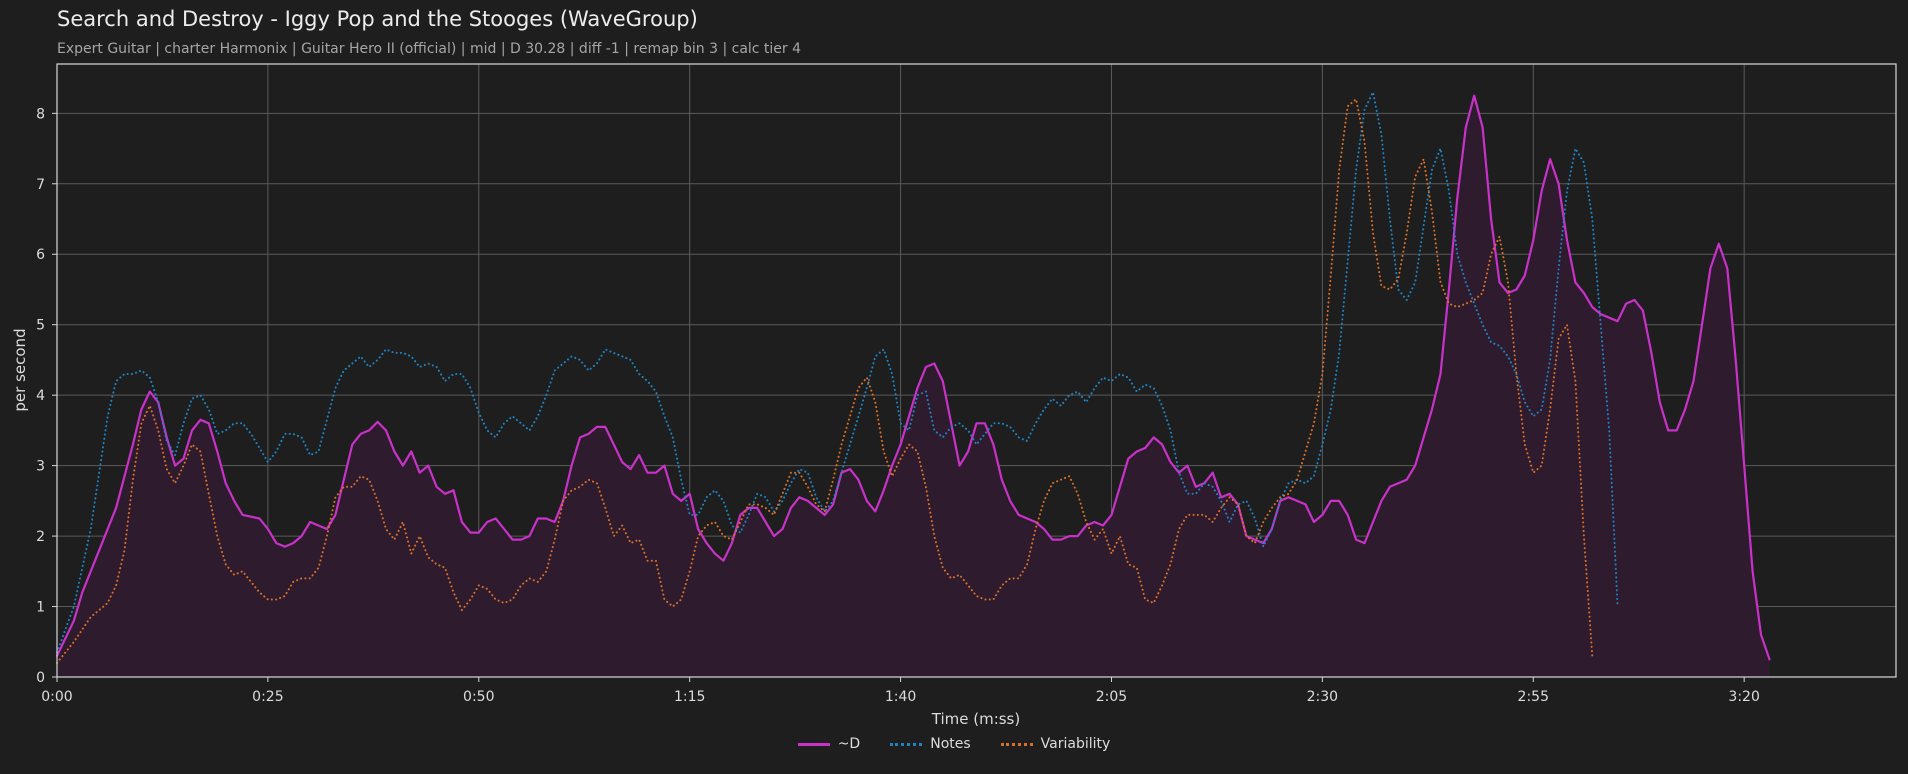  I want to click on legend-swatch-variability, so click(1016, 744).